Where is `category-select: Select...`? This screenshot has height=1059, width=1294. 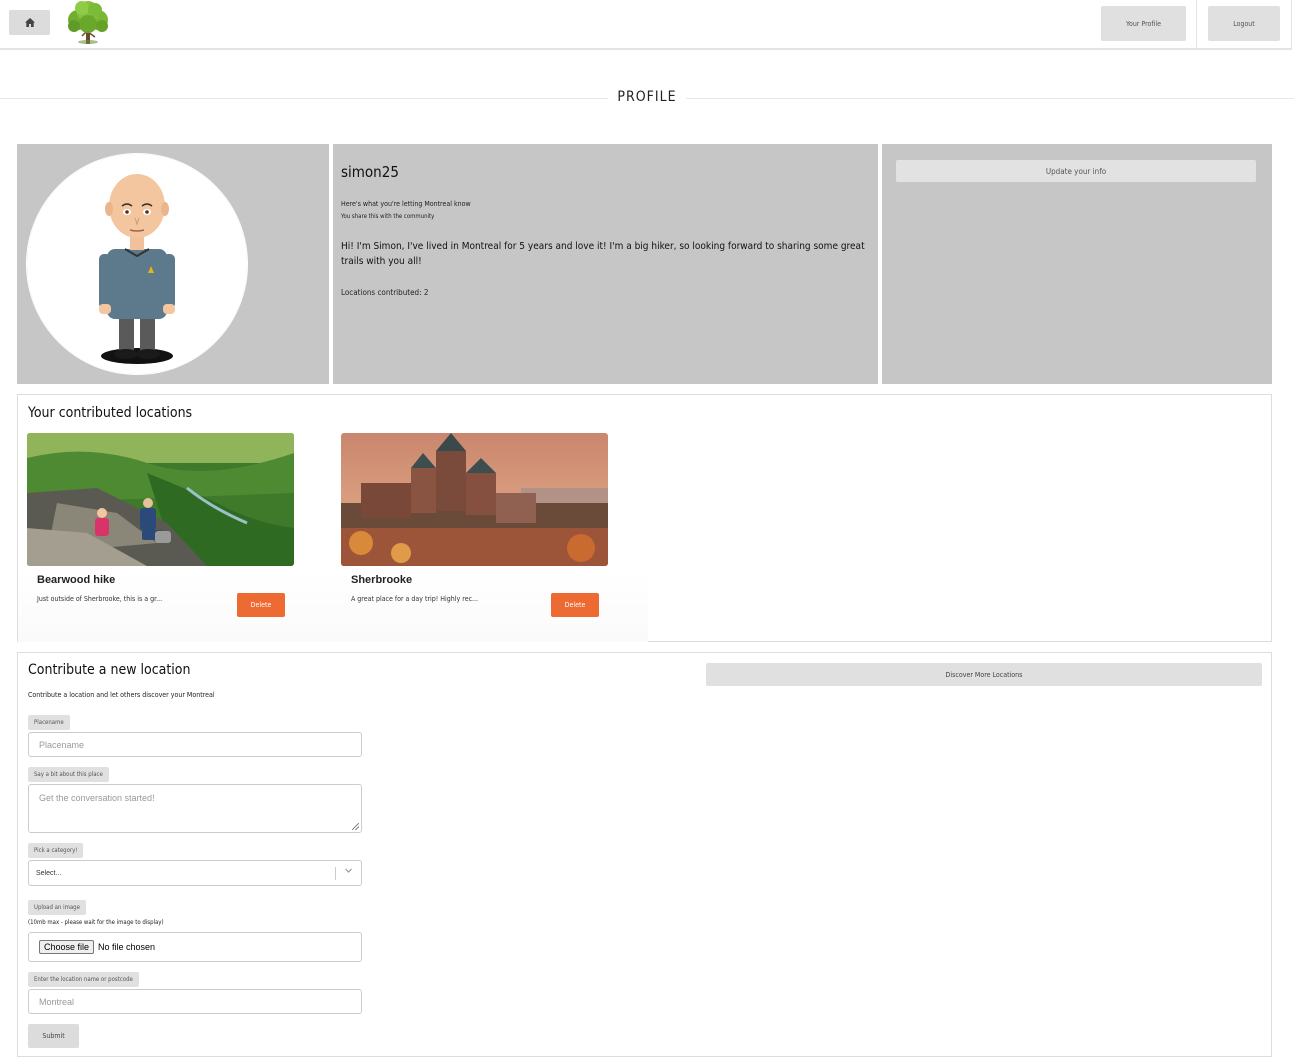
category-select: Select... is located at coordinates (195, 873).